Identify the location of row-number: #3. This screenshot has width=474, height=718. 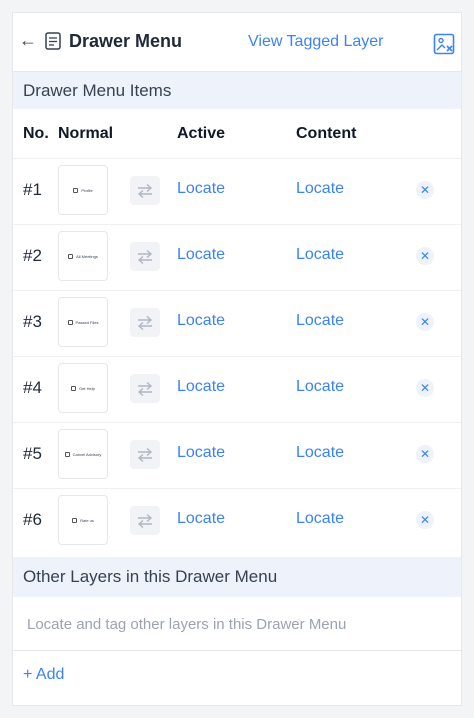
(32, 321).